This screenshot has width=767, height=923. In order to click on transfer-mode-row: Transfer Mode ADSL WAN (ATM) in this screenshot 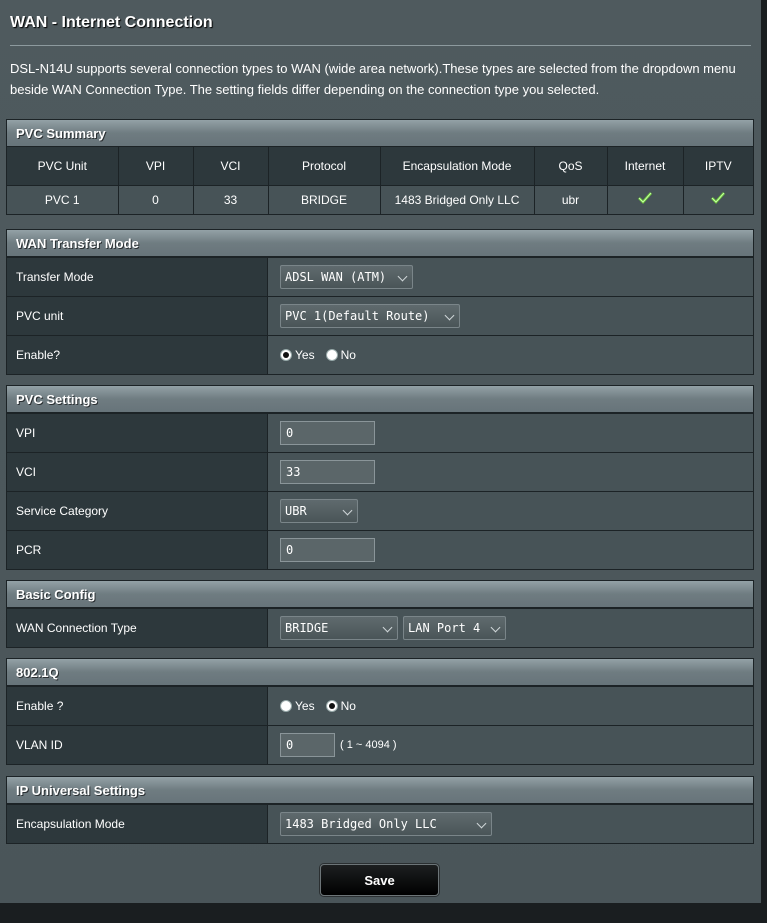, I will do `click(380, 276)`.